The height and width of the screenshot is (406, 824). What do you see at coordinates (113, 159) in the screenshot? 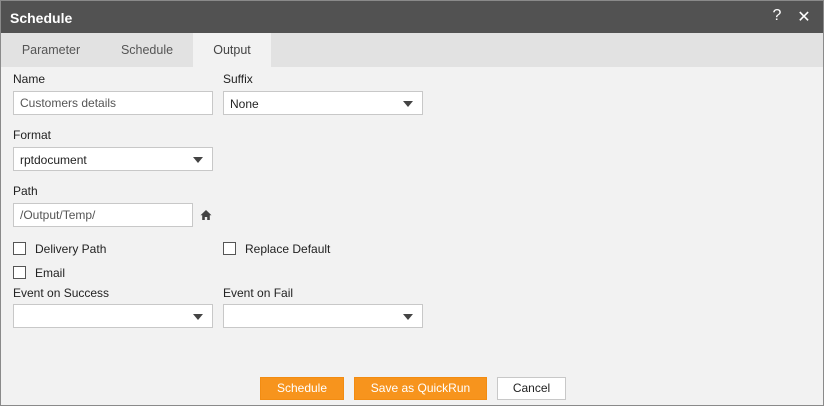
I see `format-select: rptdocument` at bounding box center [113, 159].